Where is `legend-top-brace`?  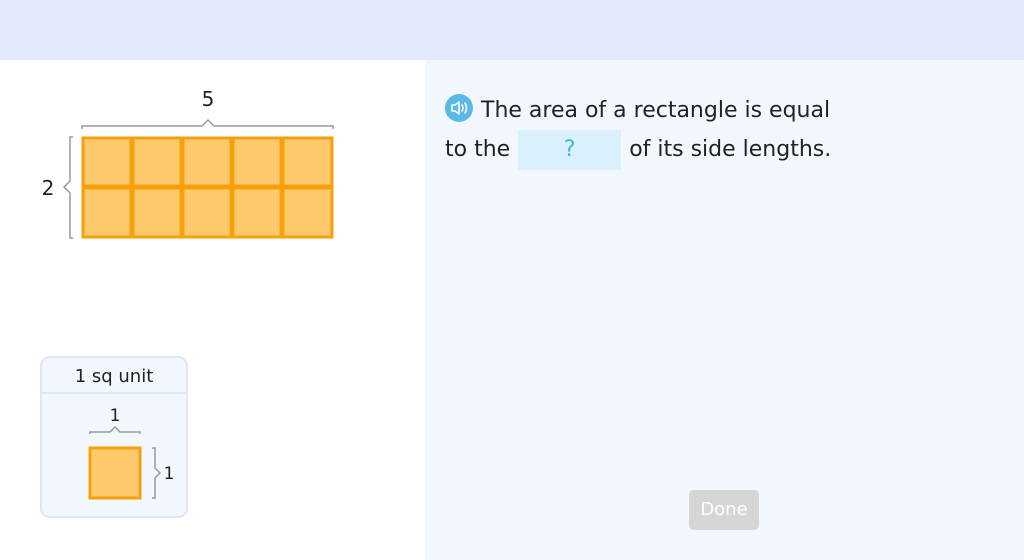
legend-top-brace is located at coordinates (115, 429).